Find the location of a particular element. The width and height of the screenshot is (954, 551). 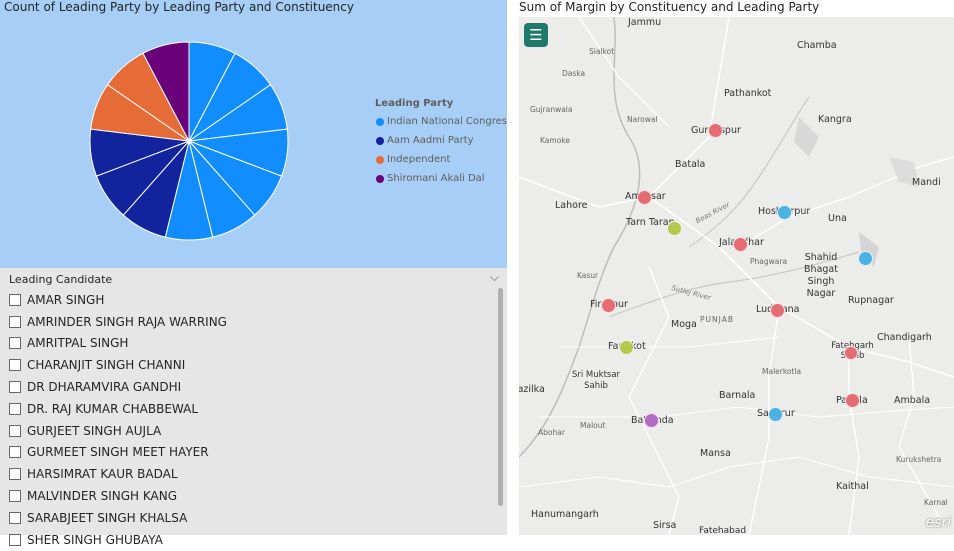

map-label: Sri Muktsar Sahib is located at coordinates (596, 380).